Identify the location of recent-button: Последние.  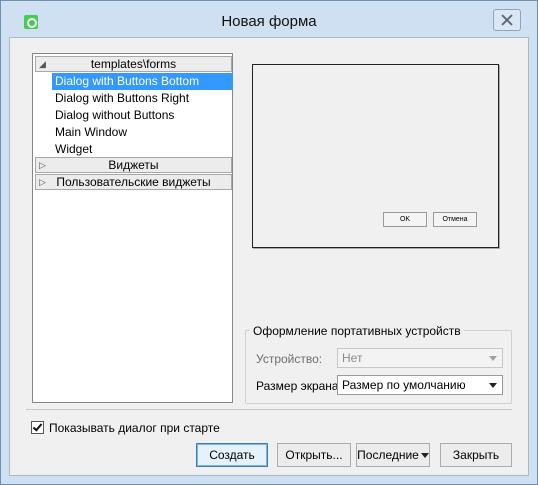
(393, 455).